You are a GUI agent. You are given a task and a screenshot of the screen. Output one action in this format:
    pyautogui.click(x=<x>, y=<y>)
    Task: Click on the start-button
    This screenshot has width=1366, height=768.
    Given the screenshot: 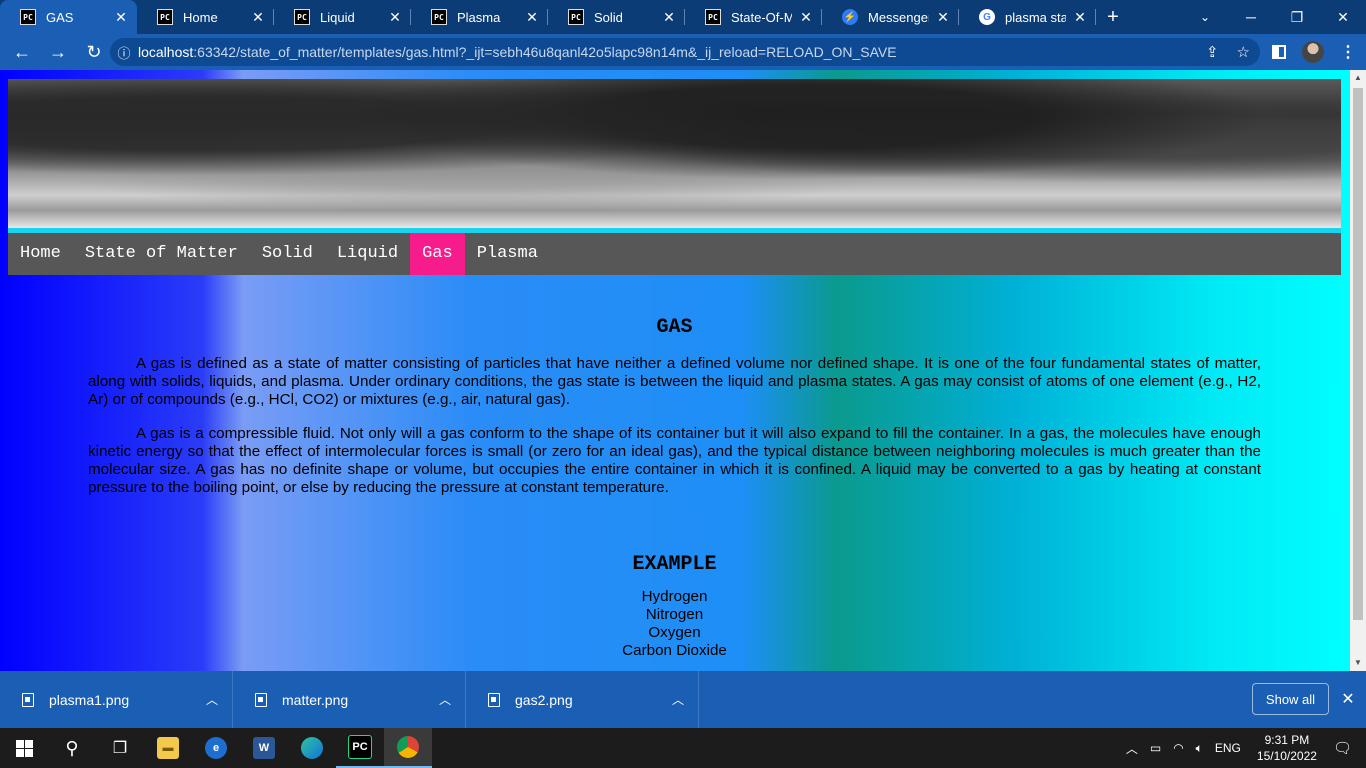 What is the action you would take?
    pyautogui.click(x=24, y=748)
    